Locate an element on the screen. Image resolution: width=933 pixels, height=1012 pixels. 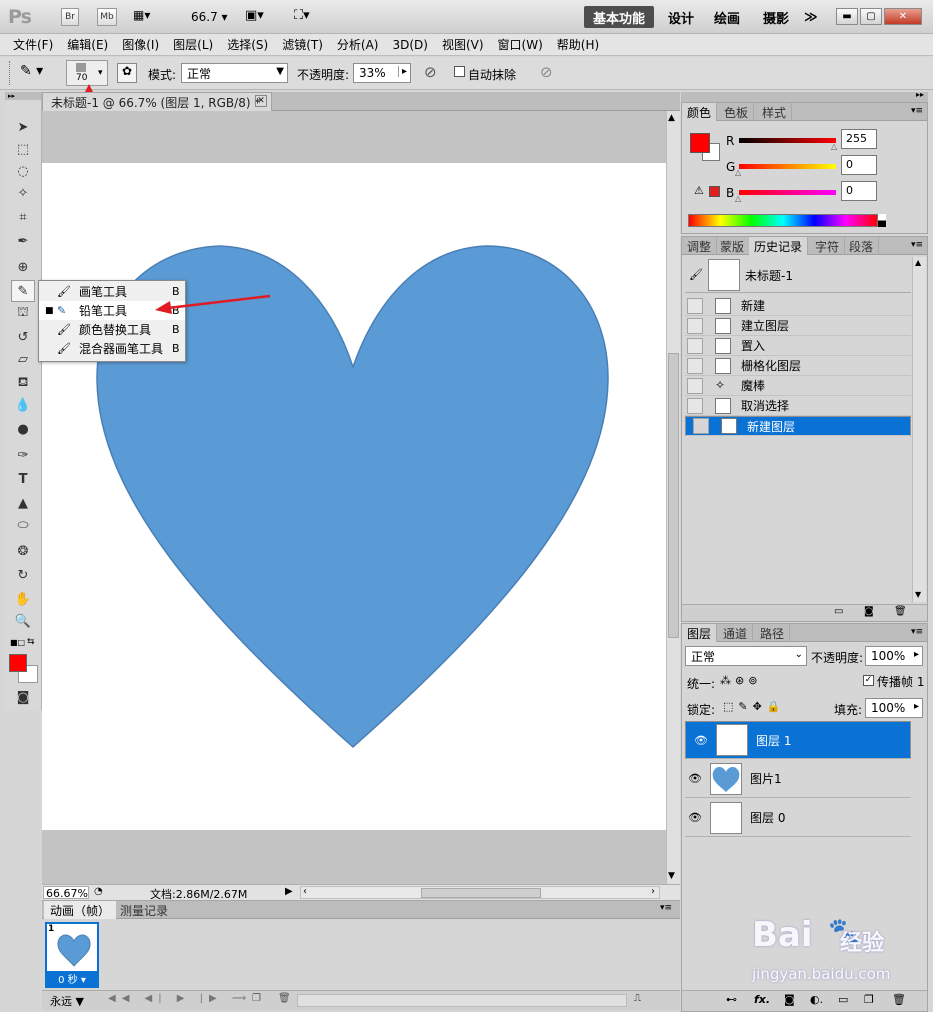
pressure-opacity-button: ⊘ is located at coordinates (430, 72).